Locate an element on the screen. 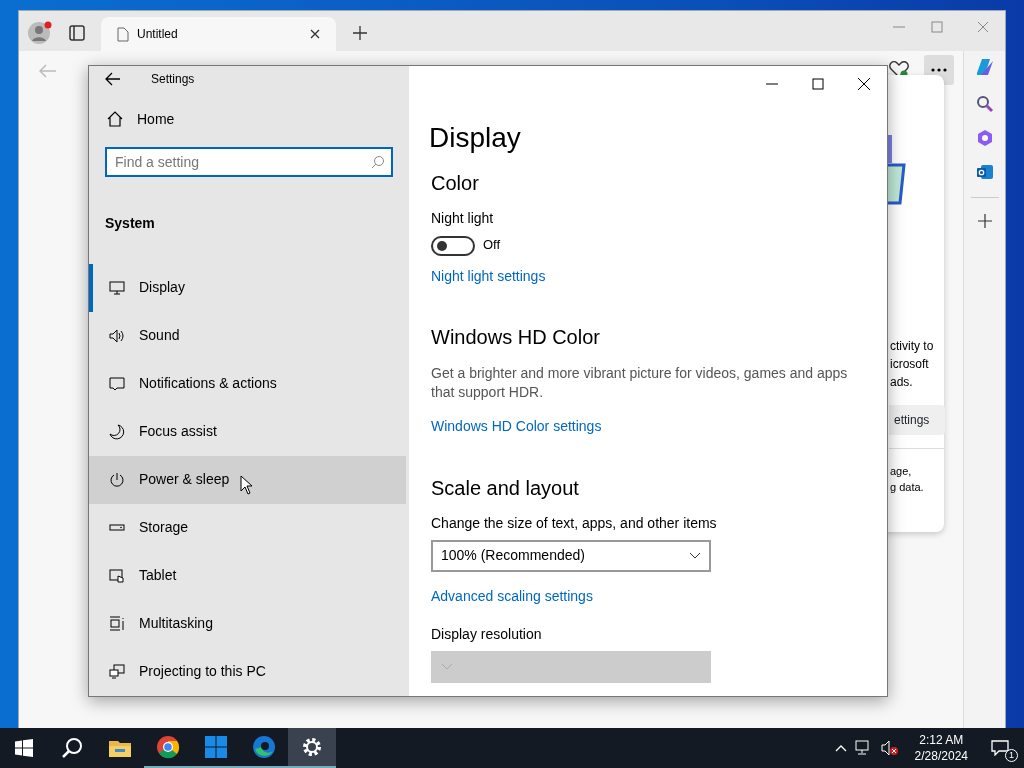 The height and width of the screenshot is (768, 1024). home-nav-item: Home is located at coordinates (249, 119).